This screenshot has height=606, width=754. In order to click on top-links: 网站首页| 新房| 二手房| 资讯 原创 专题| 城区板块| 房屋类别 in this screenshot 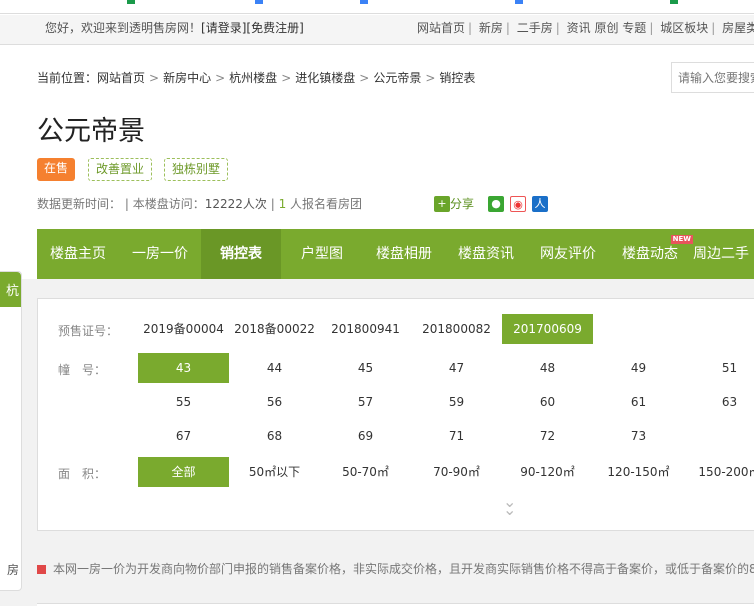, I will do `click(585, 28)`.